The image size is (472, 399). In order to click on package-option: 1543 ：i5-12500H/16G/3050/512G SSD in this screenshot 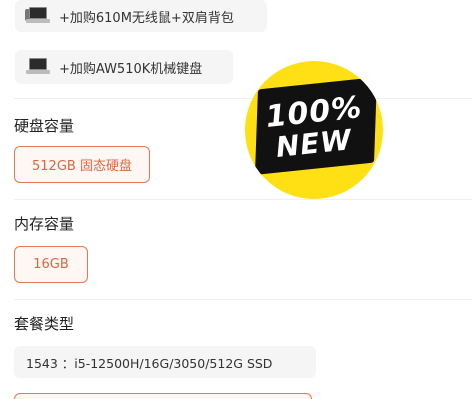, I will do `click(165, 362)`.